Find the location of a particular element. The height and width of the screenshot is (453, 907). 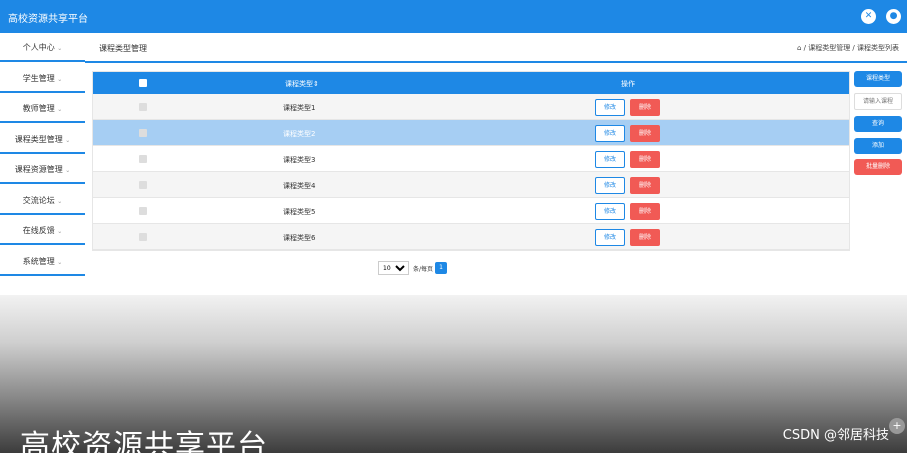

table-row: 课程类型2 修改 删除 is located at coordinates (471, 133).